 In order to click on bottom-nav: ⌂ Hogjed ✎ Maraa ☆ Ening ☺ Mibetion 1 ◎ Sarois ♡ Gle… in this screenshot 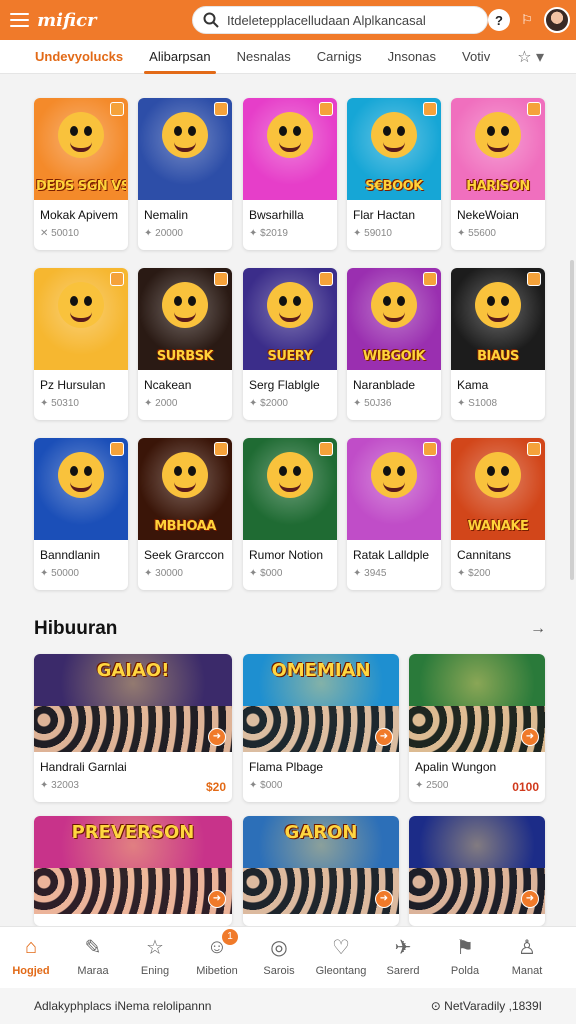, I will do `click(288, 957)`.